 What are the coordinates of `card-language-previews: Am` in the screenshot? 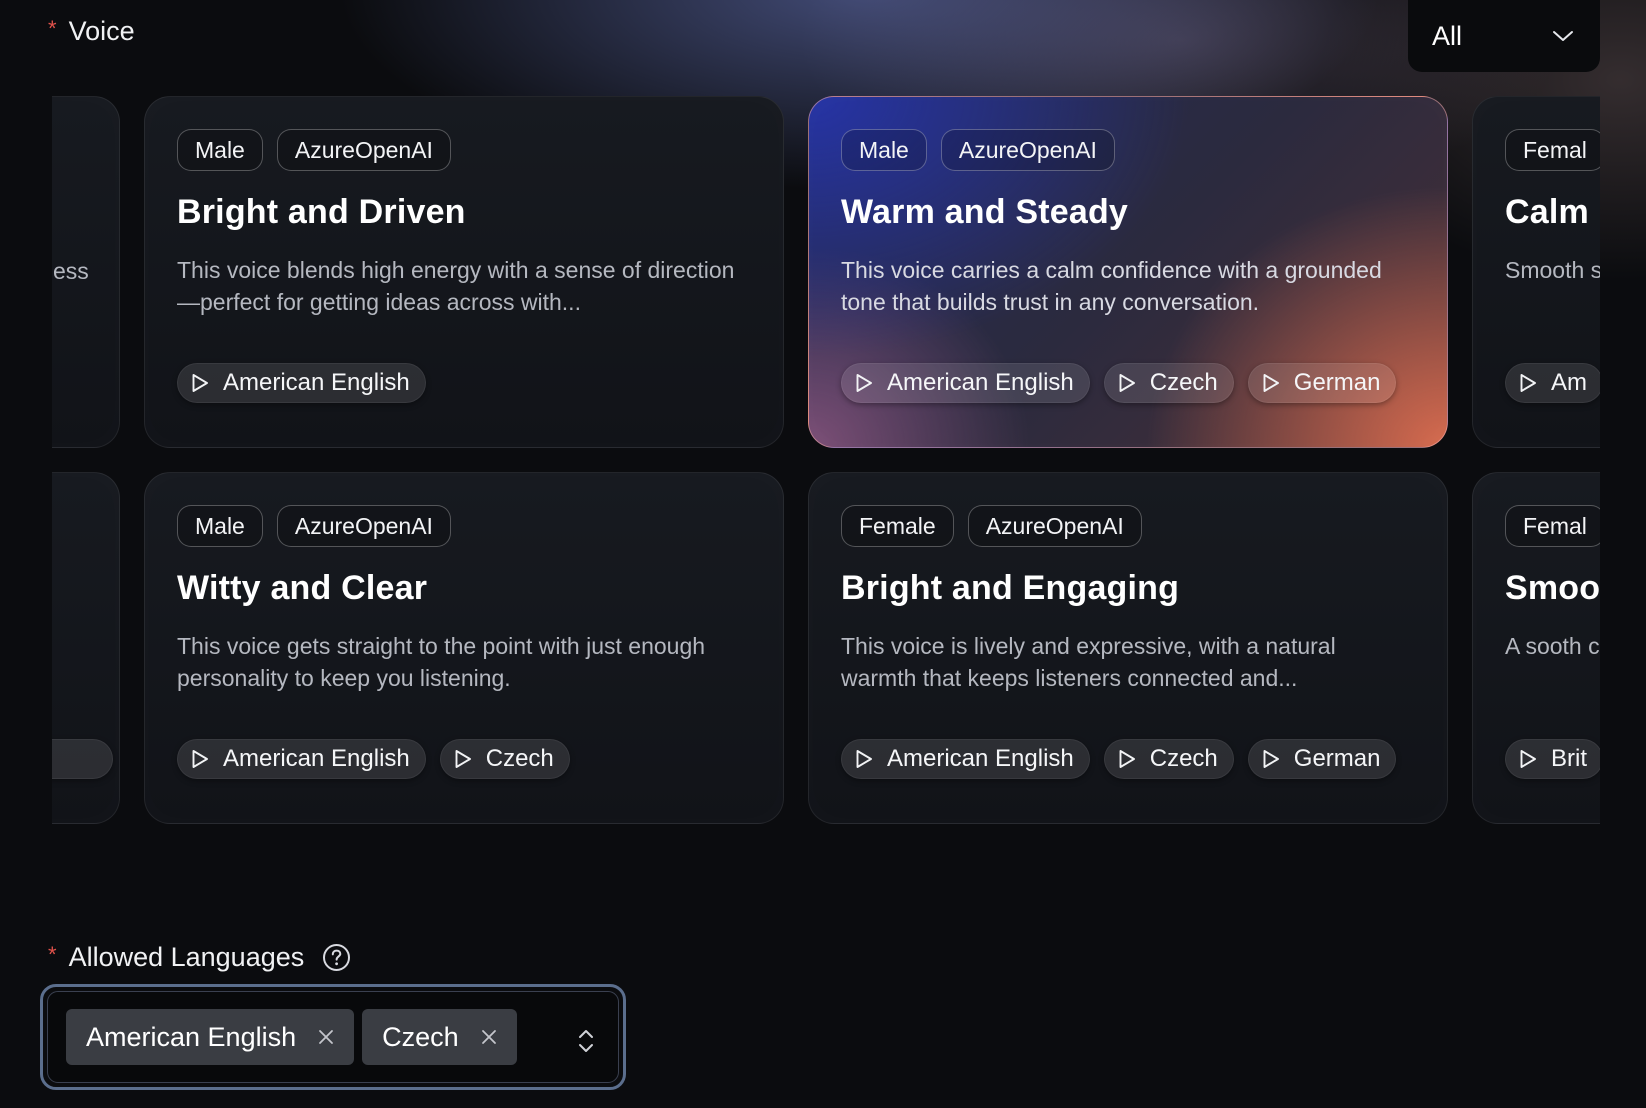 It's located at (1552, 383).